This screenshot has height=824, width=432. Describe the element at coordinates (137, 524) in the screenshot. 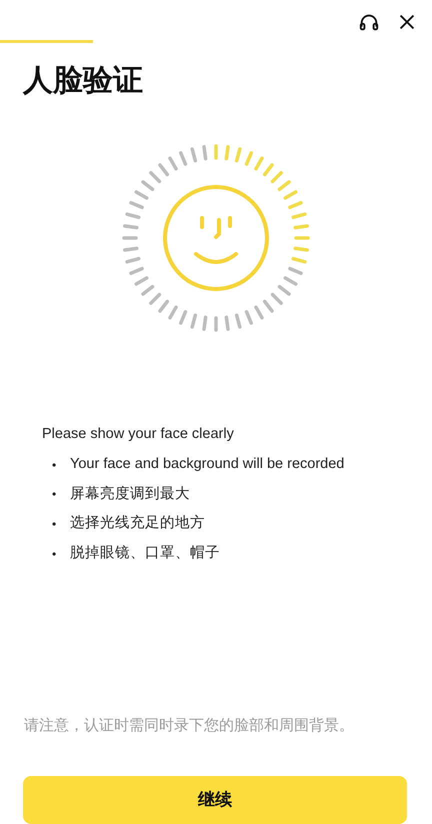

I see `instruction-item: 选择光线充足的地方` at that location.